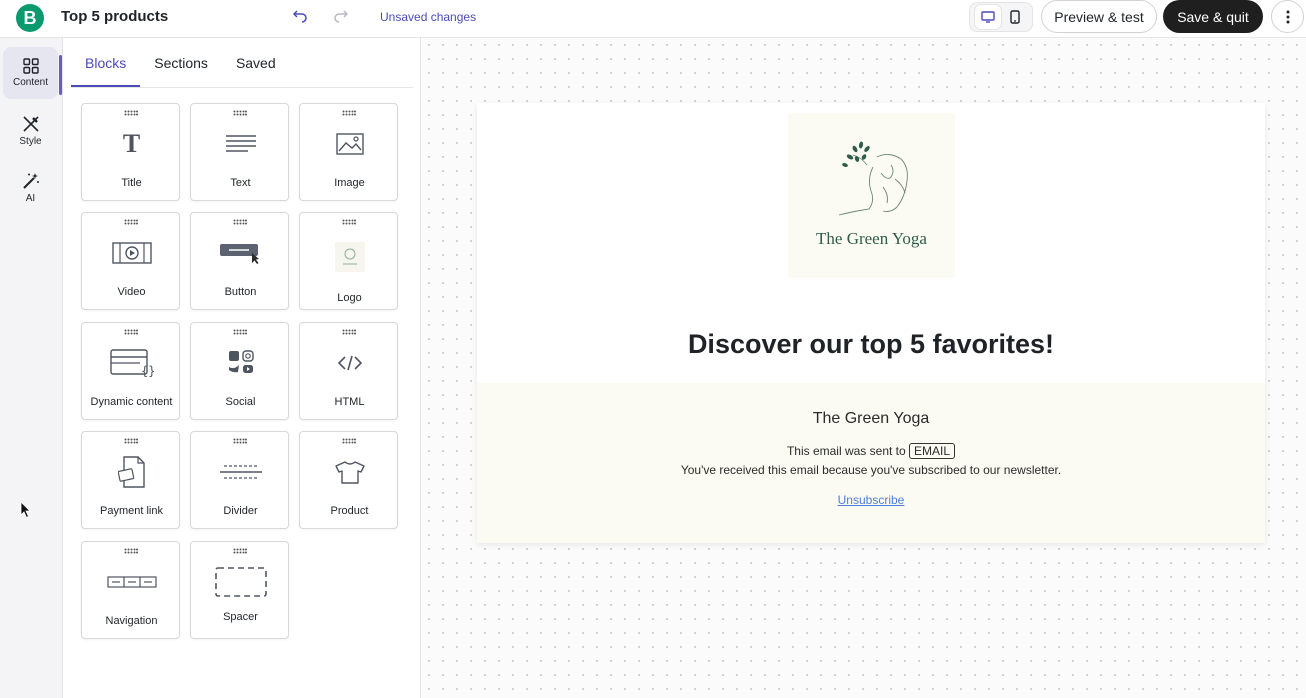  I want to click on rail-item-style: Style, so click(30, 131).